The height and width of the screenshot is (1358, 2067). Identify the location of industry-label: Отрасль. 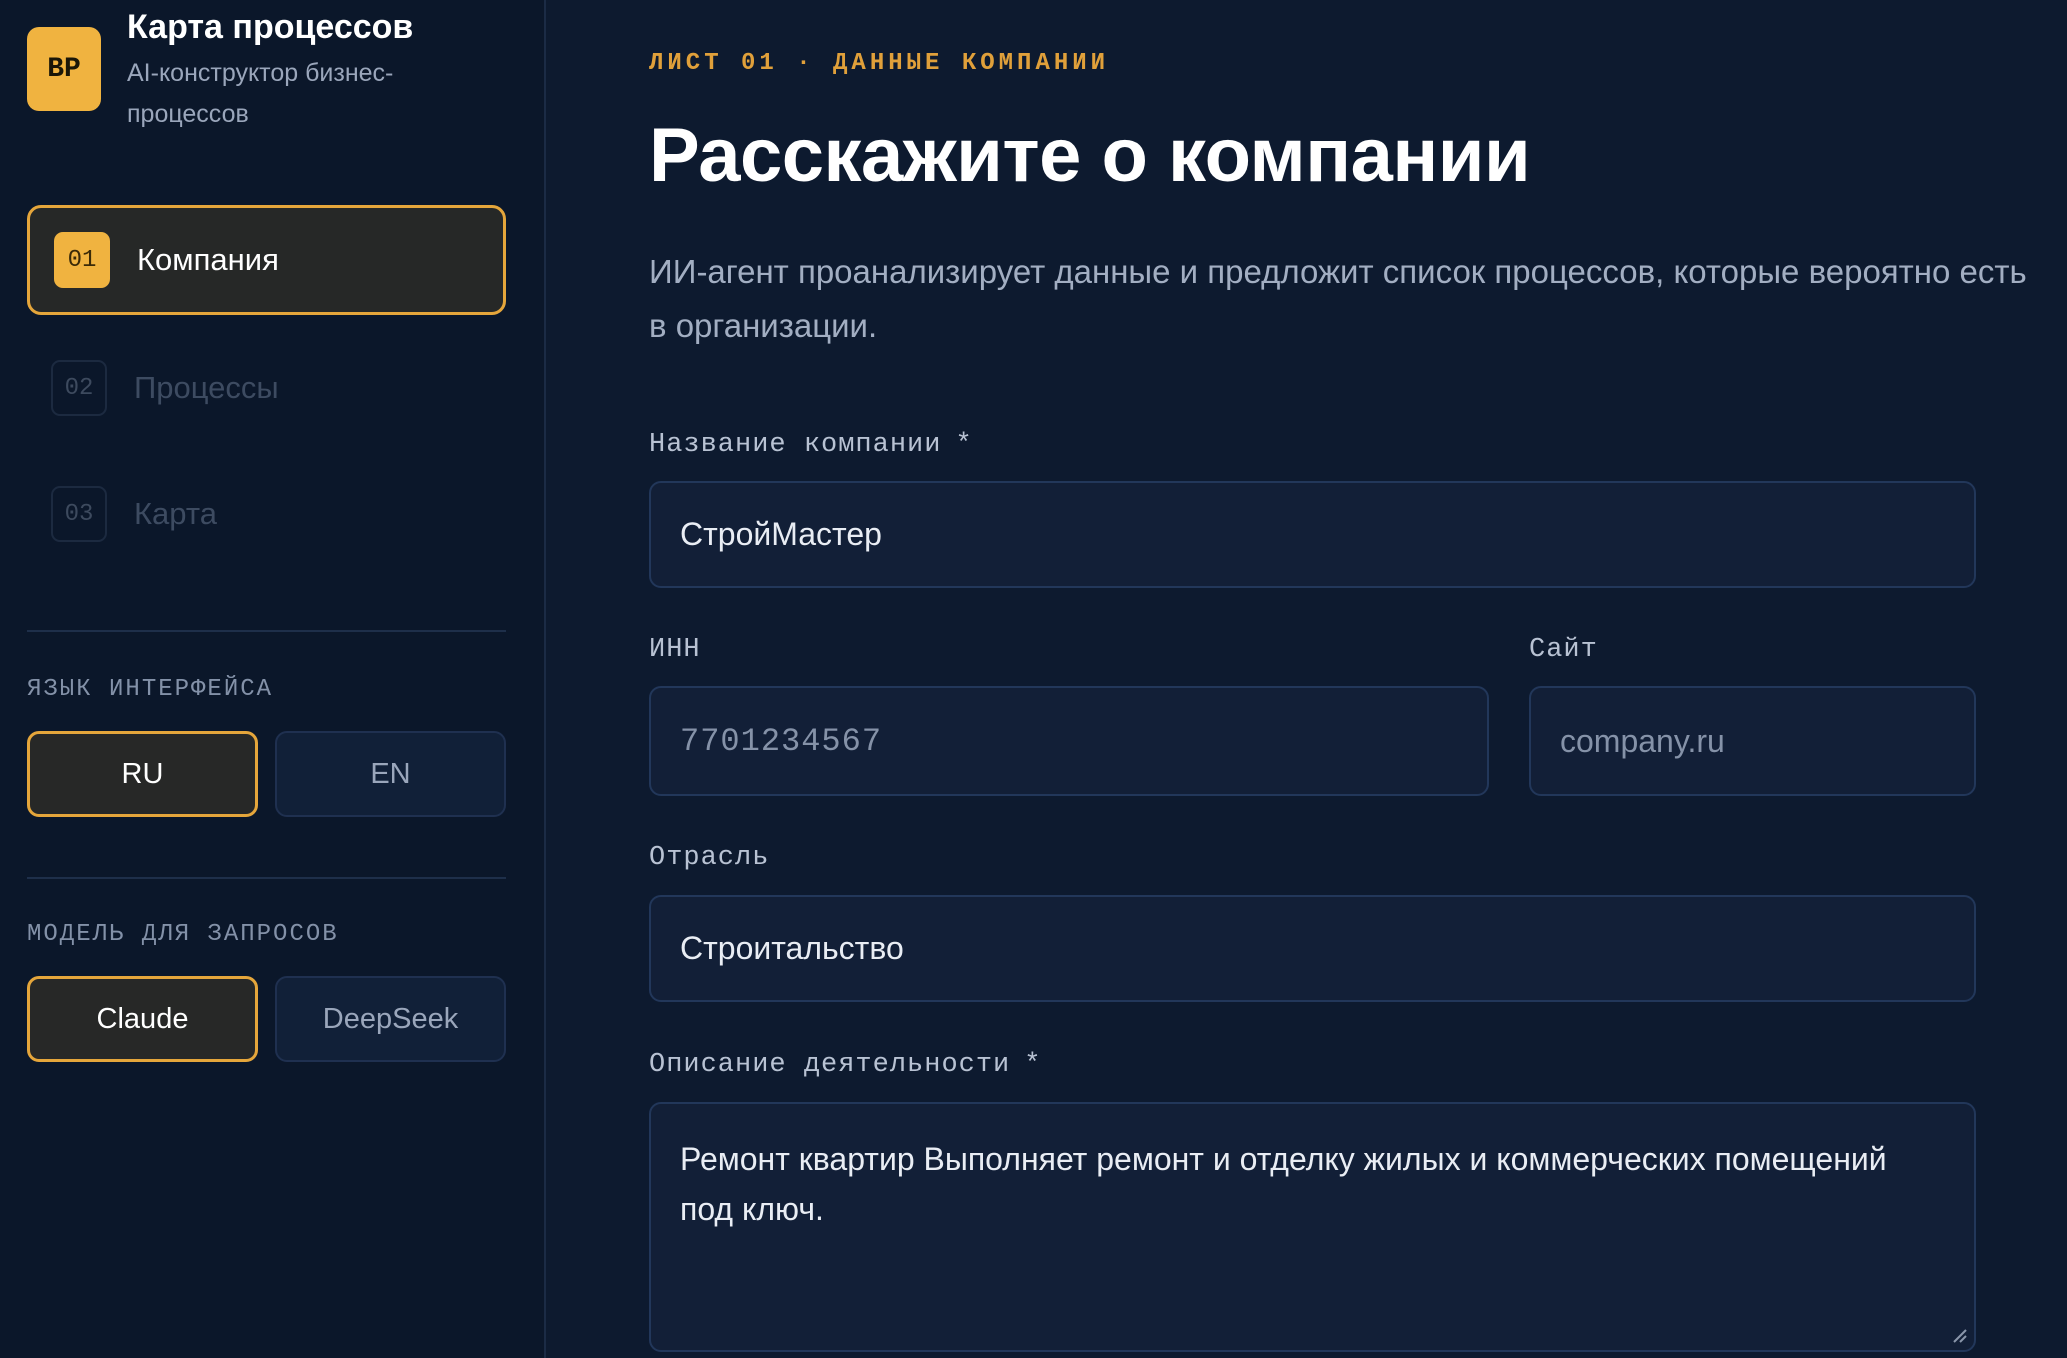
(709, 858).